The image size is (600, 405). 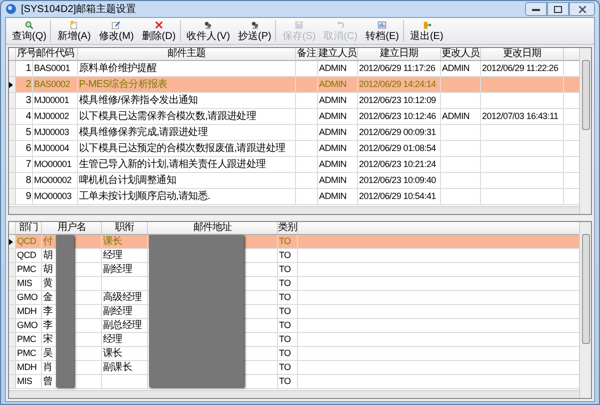 I want to click on toolbar-button: 转档(E), so click(x=383, y=31).